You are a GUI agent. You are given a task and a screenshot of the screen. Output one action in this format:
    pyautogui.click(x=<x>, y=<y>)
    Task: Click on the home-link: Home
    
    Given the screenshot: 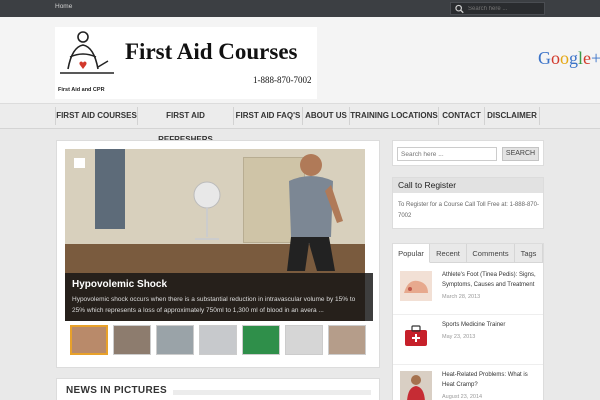 What is the action you would take?
    pyautogui.click(x=63, y=6)
    